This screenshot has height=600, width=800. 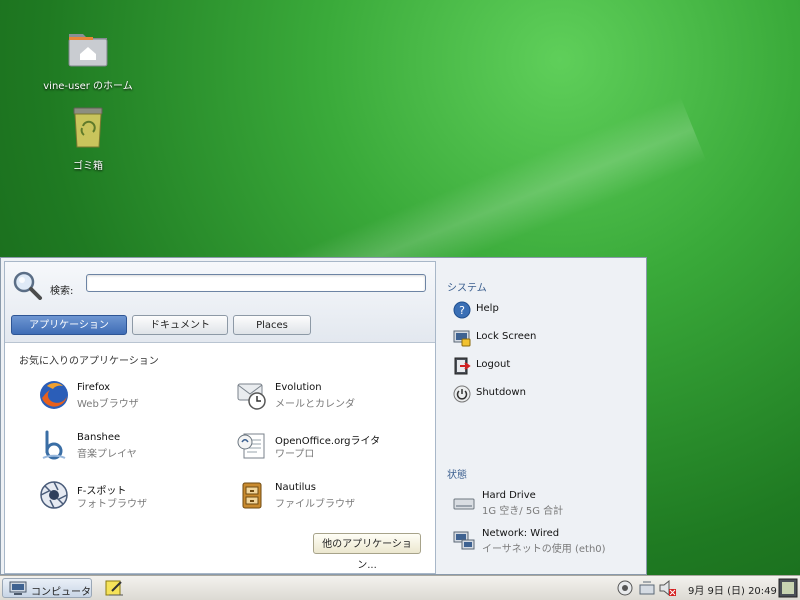 What do you see at coordinates (315, 504) in the screenshot?
I see `app-description: ファイルブラウザ` at bounding box center [315, 504].